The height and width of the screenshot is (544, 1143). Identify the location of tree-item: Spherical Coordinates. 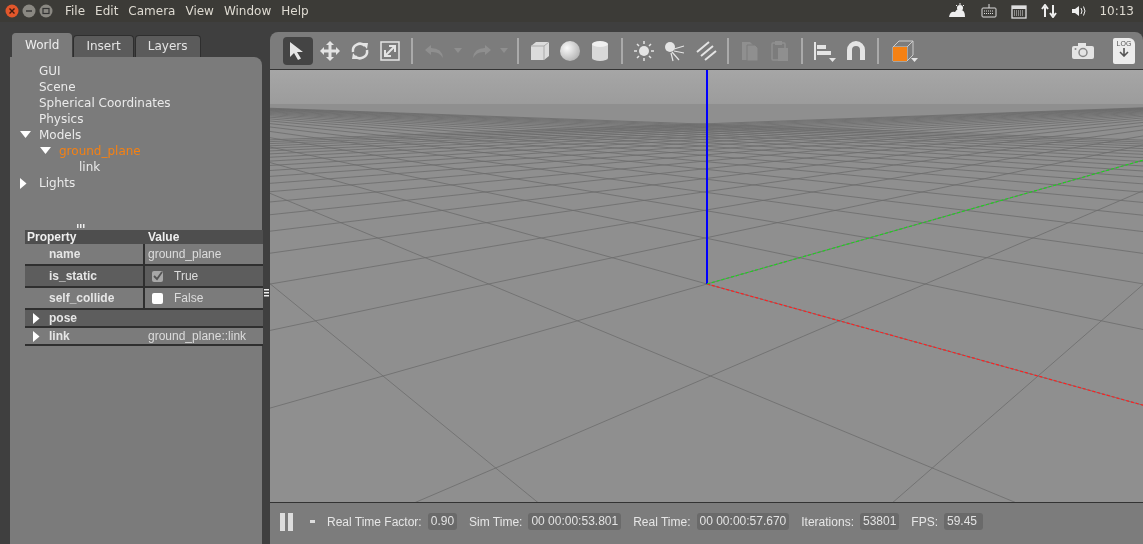
(105, 103).